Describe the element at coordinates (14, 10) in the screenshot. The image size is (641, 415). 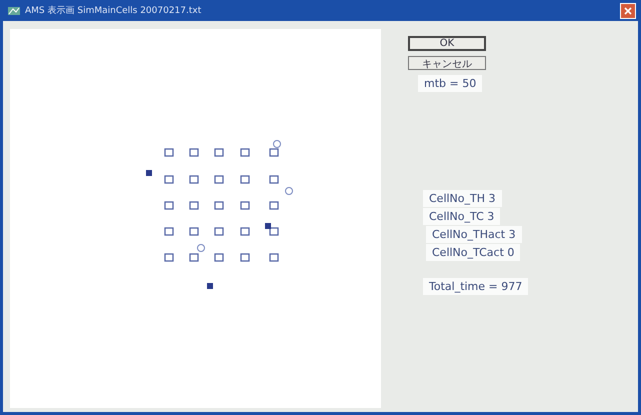
I see `app-icon` at that location.